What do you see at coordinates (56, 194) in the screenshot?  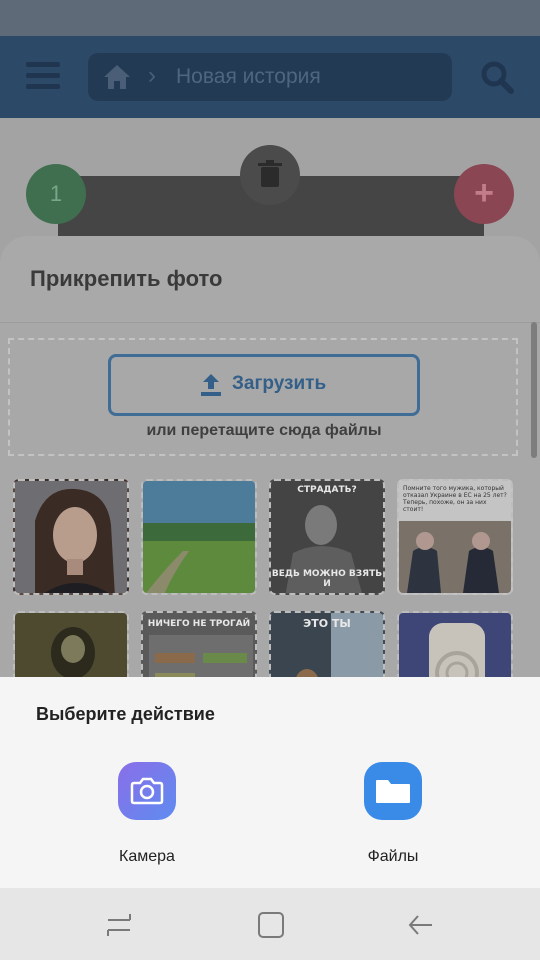 I see `counter-button: 1` at bounding box center [56, 194].